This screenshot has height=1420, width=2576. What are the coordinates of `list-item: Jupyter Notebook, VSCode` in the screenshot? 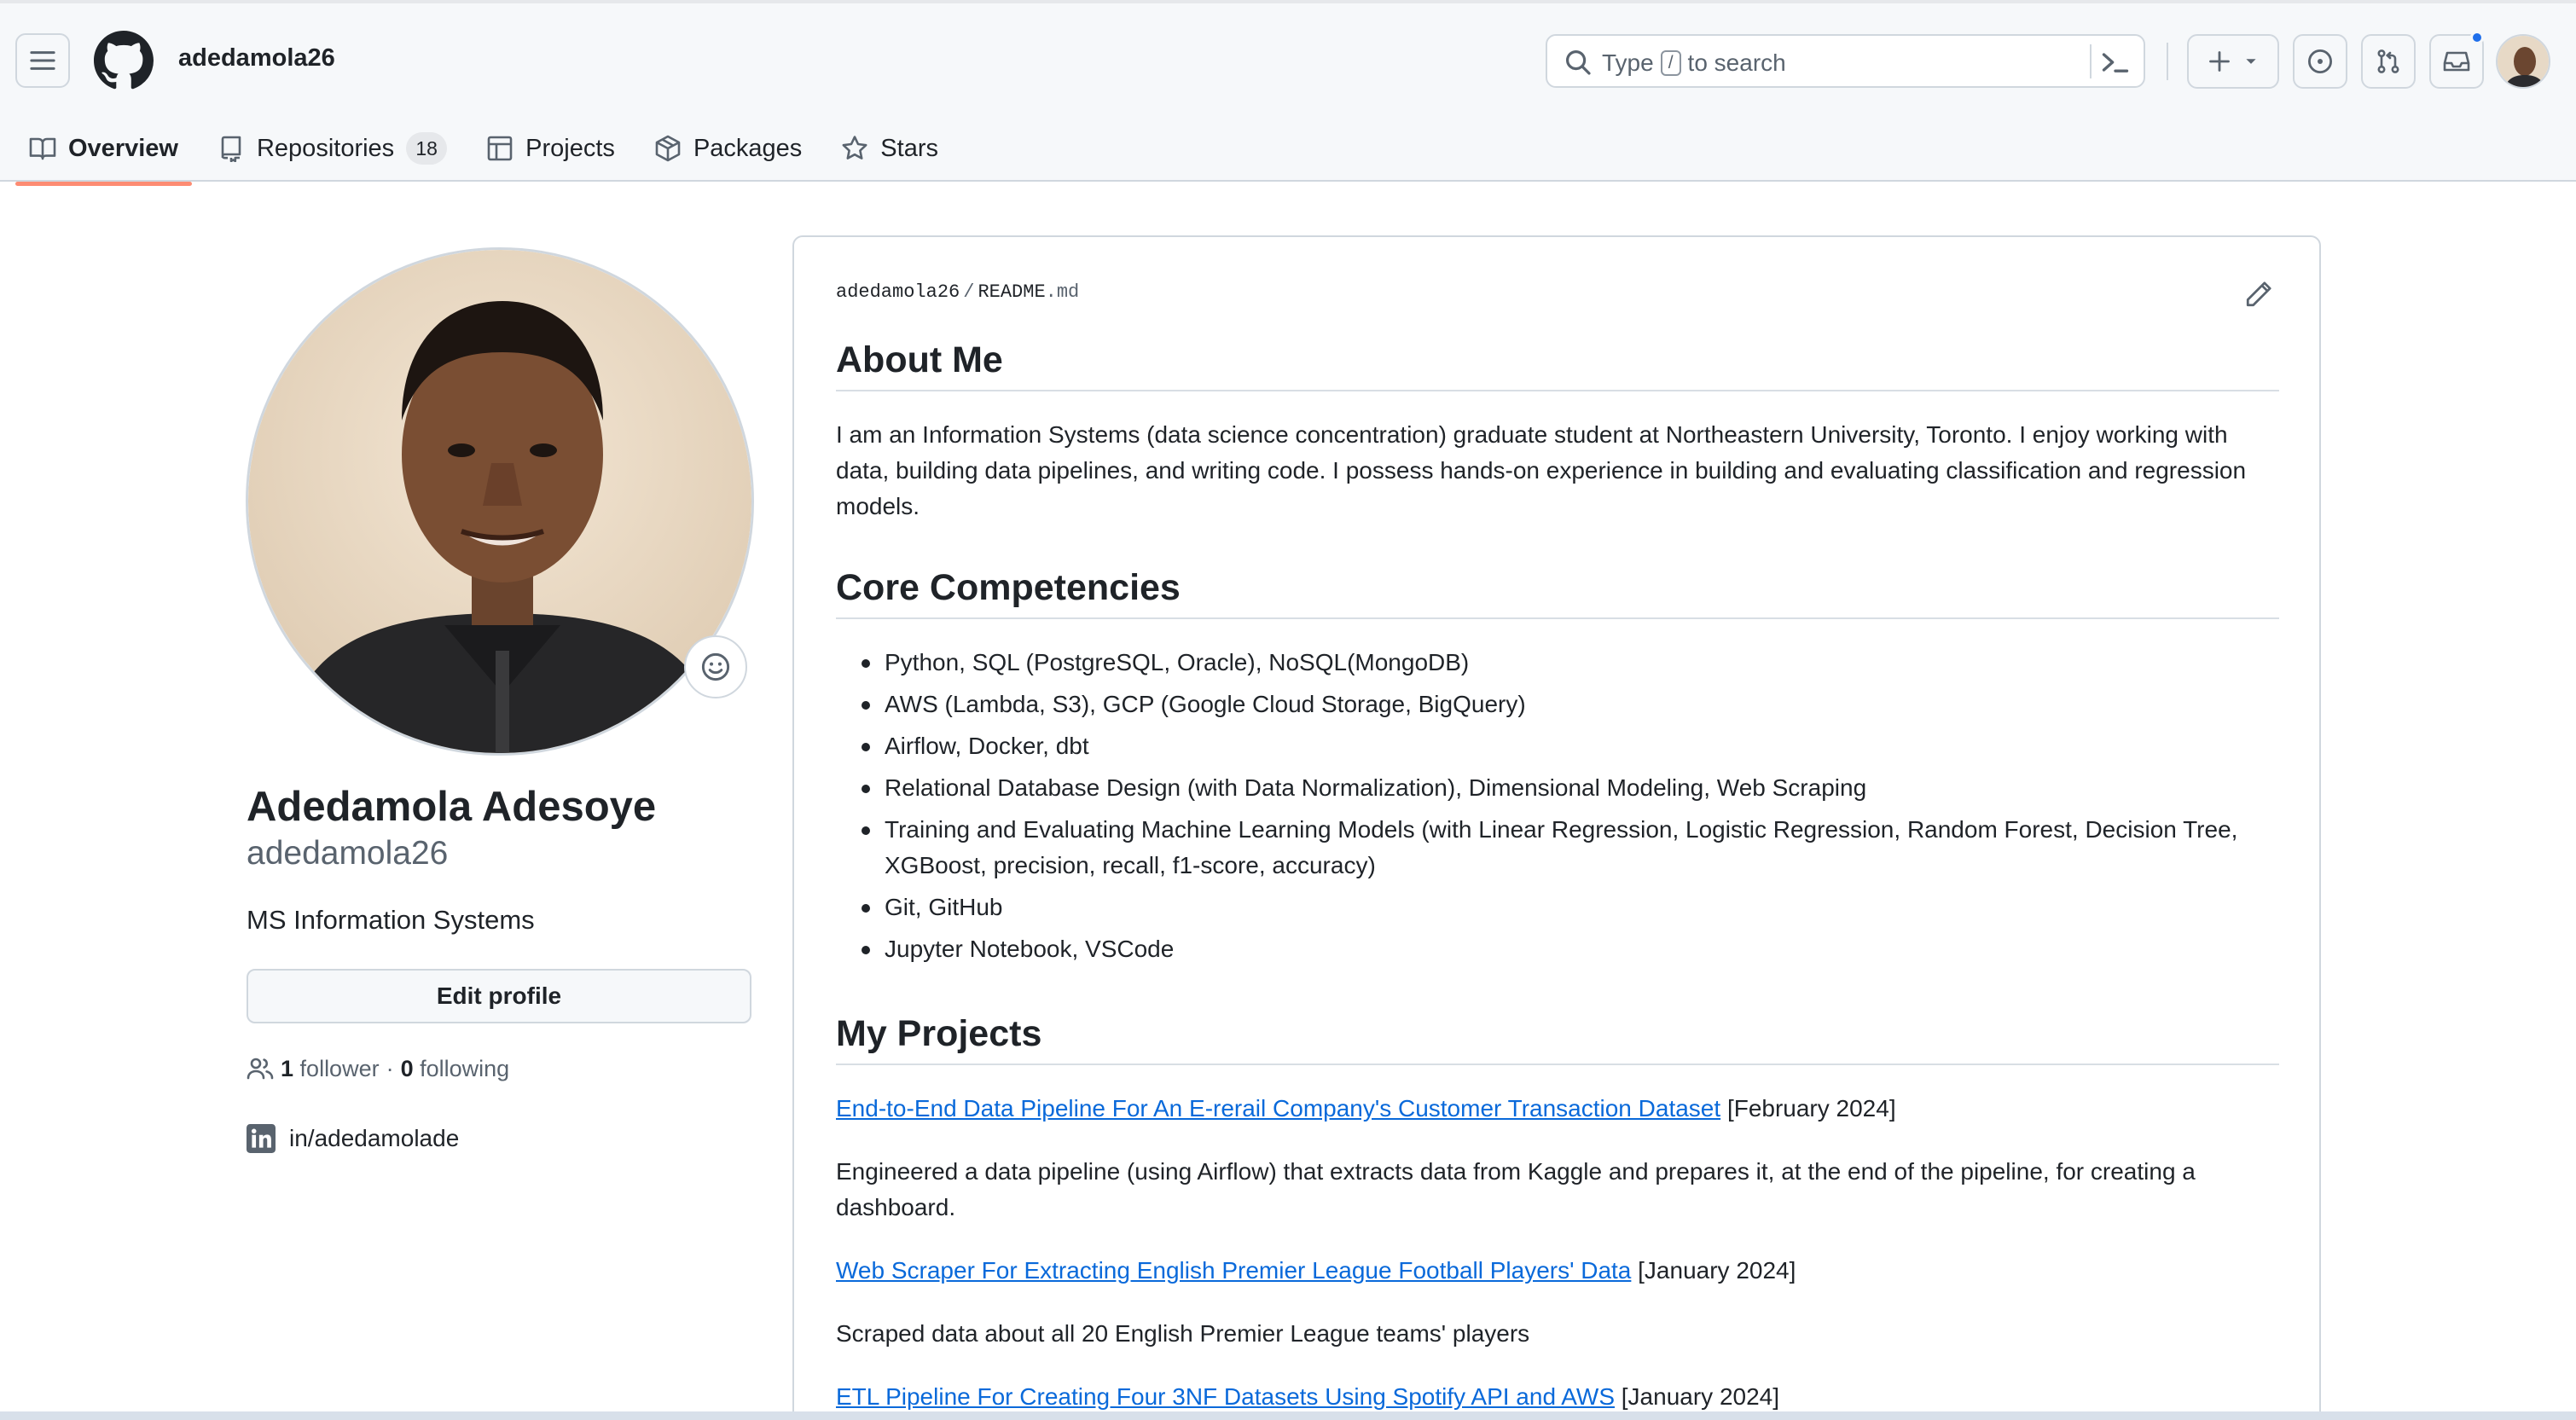 It's located at (1557, 949).